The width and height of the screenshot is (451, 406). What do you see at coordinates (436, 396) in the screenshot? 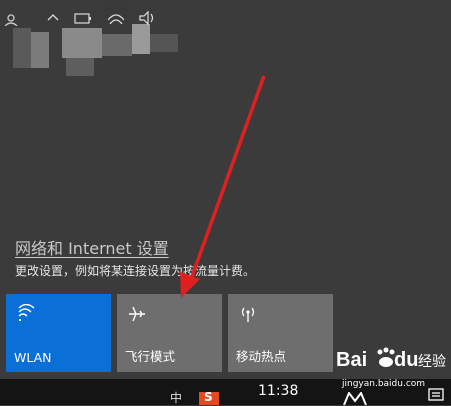
I see `action-center-icon` at bounding box center [436, 396].